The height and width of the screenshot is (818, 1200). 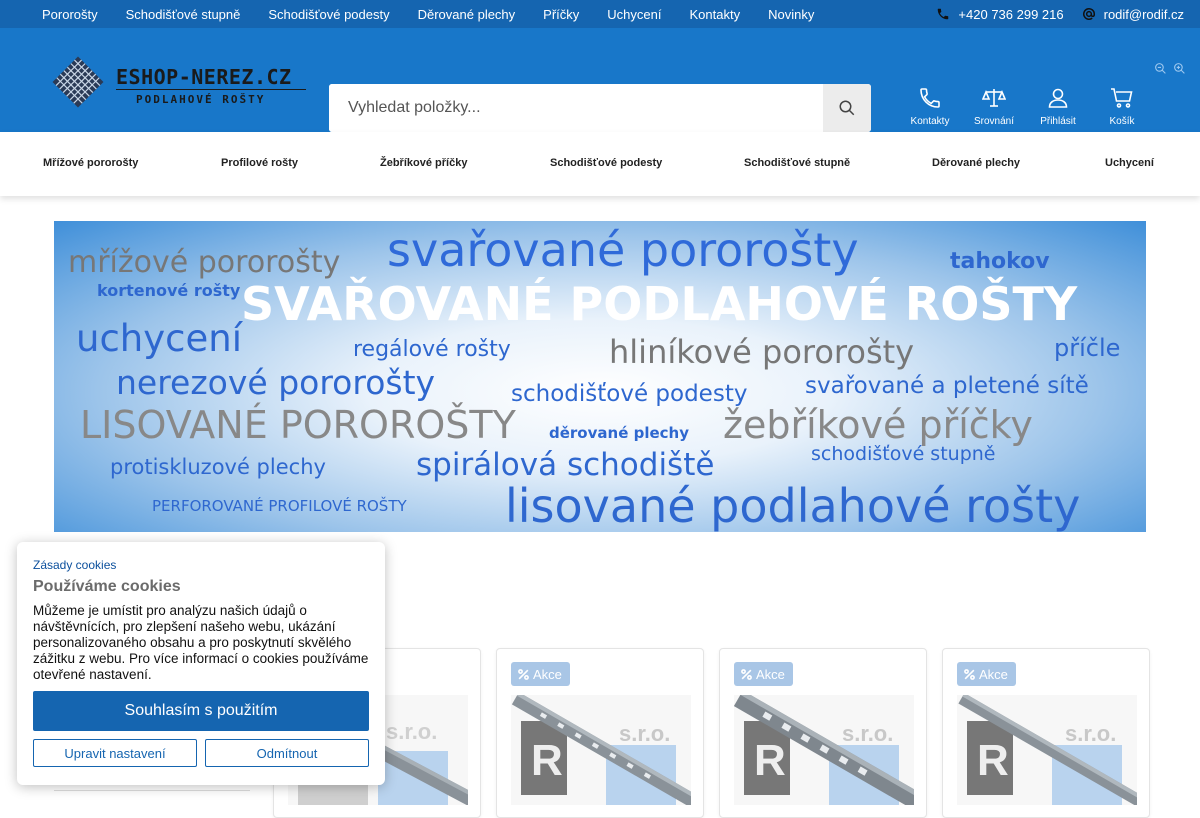 What do you see at coordinates (287, 753) in the screenshot?
I see `cookie-decline-button: Odmítnout` at bounding box center [287, 753].